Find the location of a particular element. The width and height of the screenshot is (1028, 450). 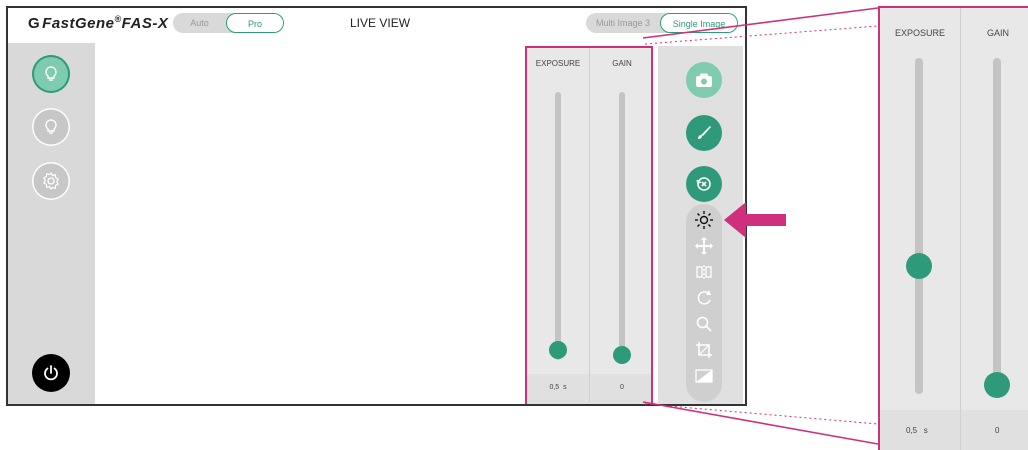

zoom-gain-track is located at coordinates (997, 226).